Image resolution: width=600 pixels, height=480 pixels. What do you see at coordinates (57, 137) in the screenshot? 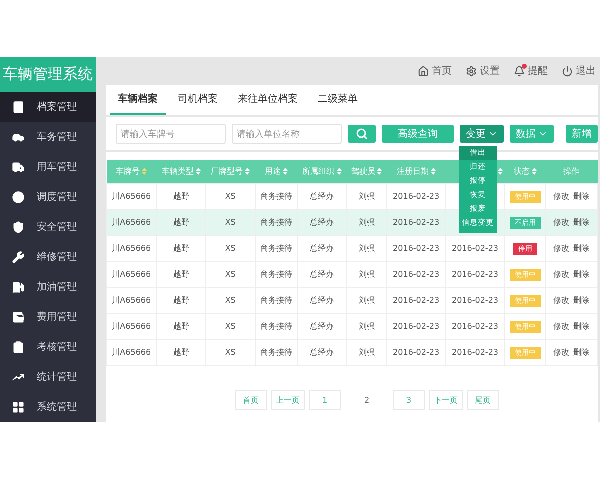
I see `sidebar-label: 车务管理` at bounding box center [57, 137].